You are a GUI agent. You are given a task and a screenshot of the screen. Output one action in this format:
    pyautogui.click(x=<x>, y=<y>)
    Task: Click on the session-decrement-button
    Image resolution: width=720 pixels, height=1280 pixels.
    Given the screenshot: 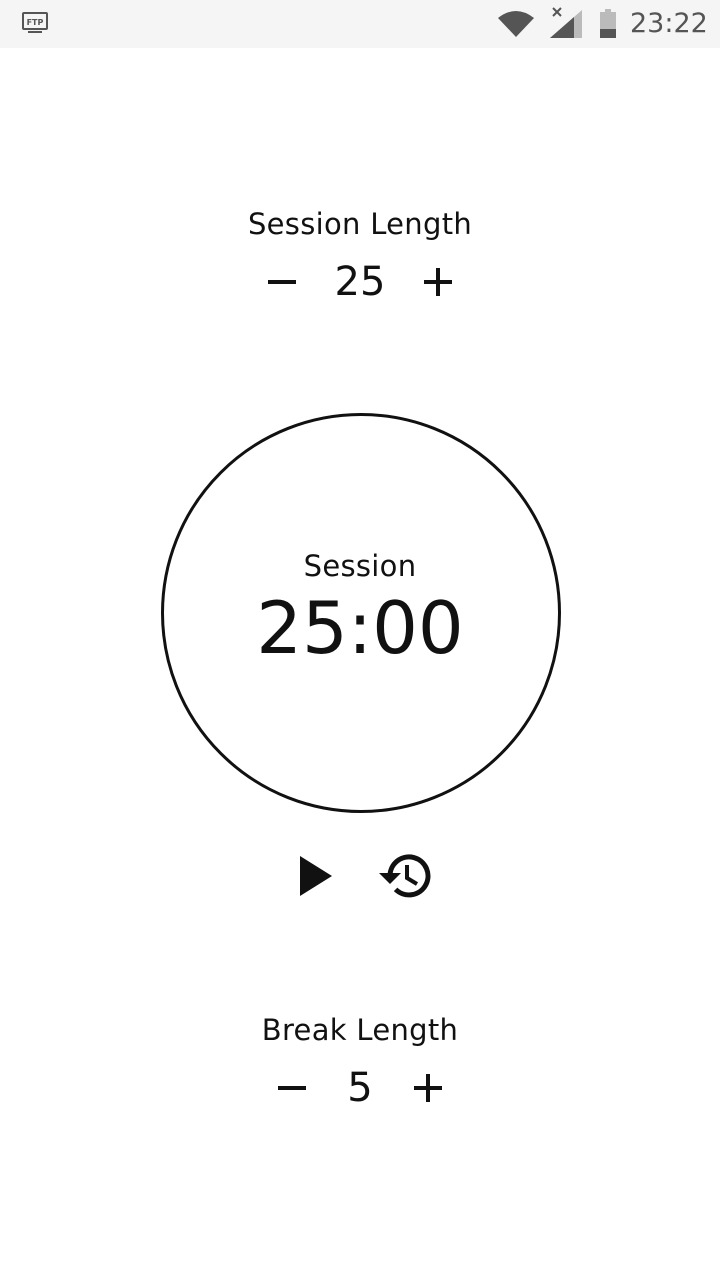 What is the action you would take?
    pyautogui.click(x=282, y=282)
    